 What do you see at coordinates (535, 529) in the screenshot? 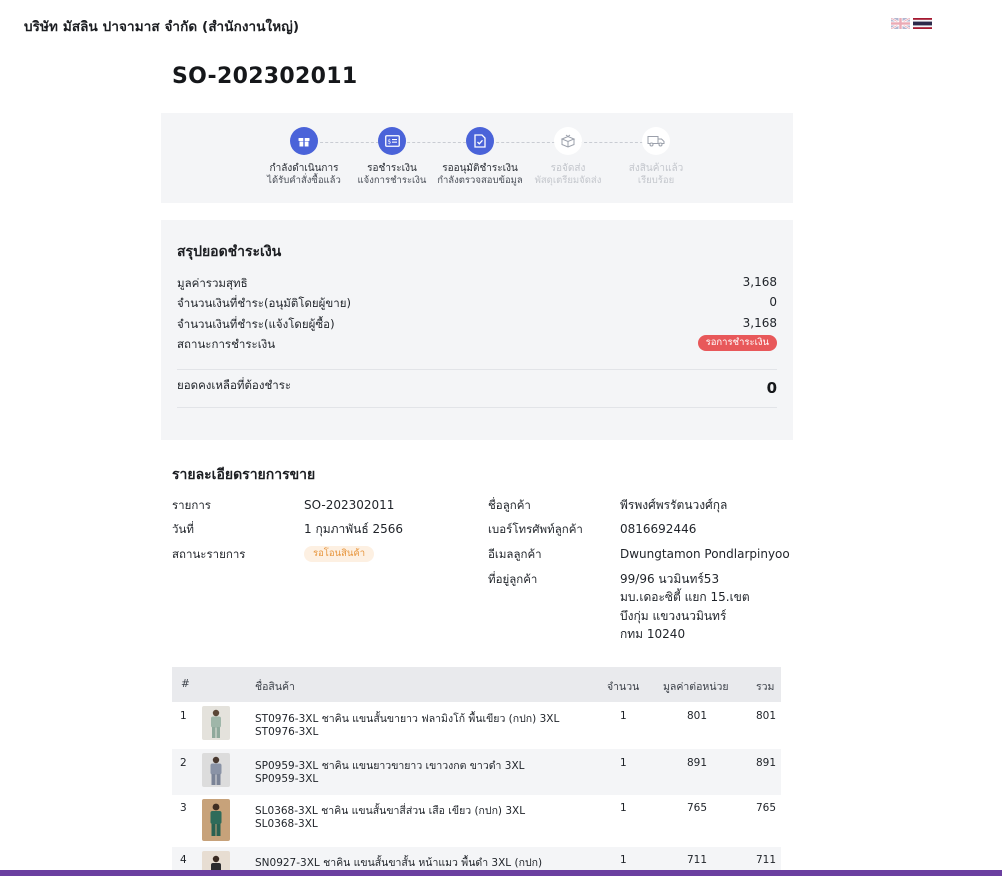
I see `customer-phone-label: เบอร์โทรศัพท์ลูกค้า` at bounding box center [535, 529].